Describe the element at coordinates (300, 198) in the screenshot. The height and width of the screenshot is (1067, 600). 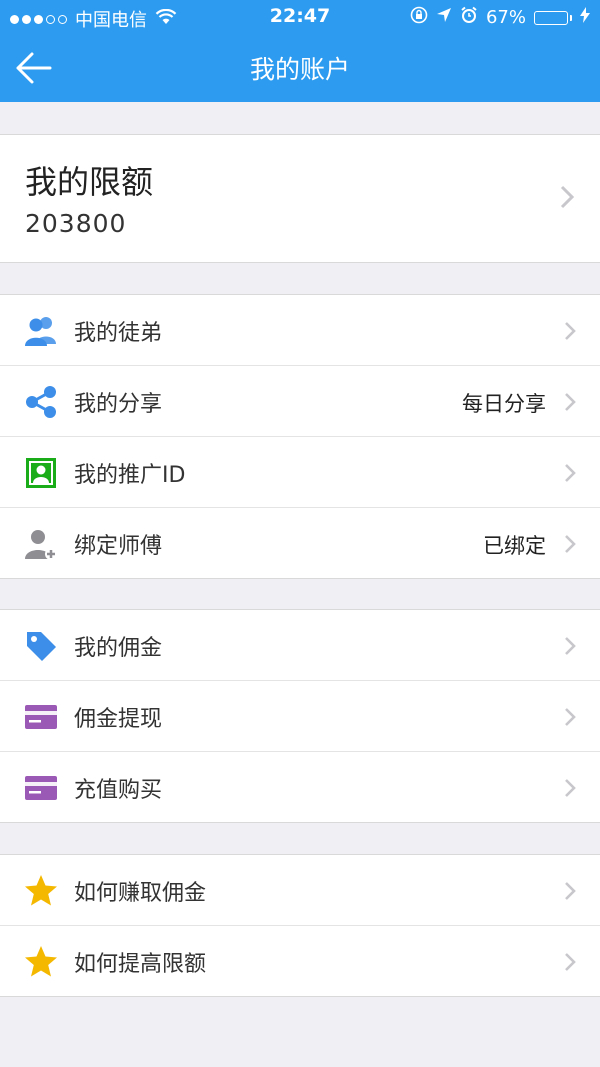
I see `limit-card: 我的限额 203800` at that location.